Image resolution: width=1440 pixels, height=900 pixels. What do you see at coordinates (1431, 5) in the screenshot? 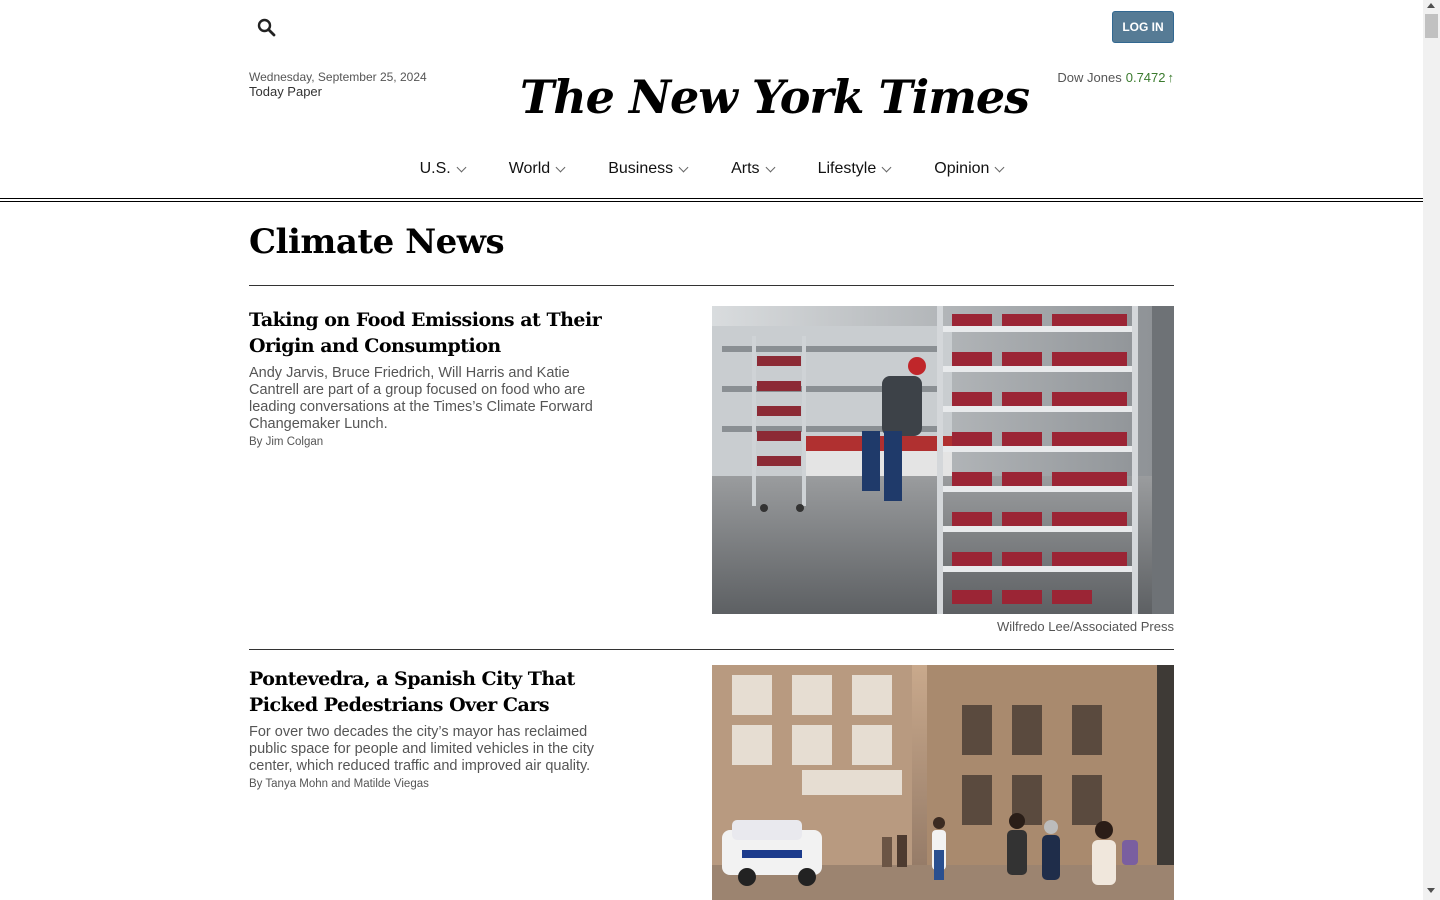
I see `scroll-up-arrow-icon` at bounding box center [1431, 5].